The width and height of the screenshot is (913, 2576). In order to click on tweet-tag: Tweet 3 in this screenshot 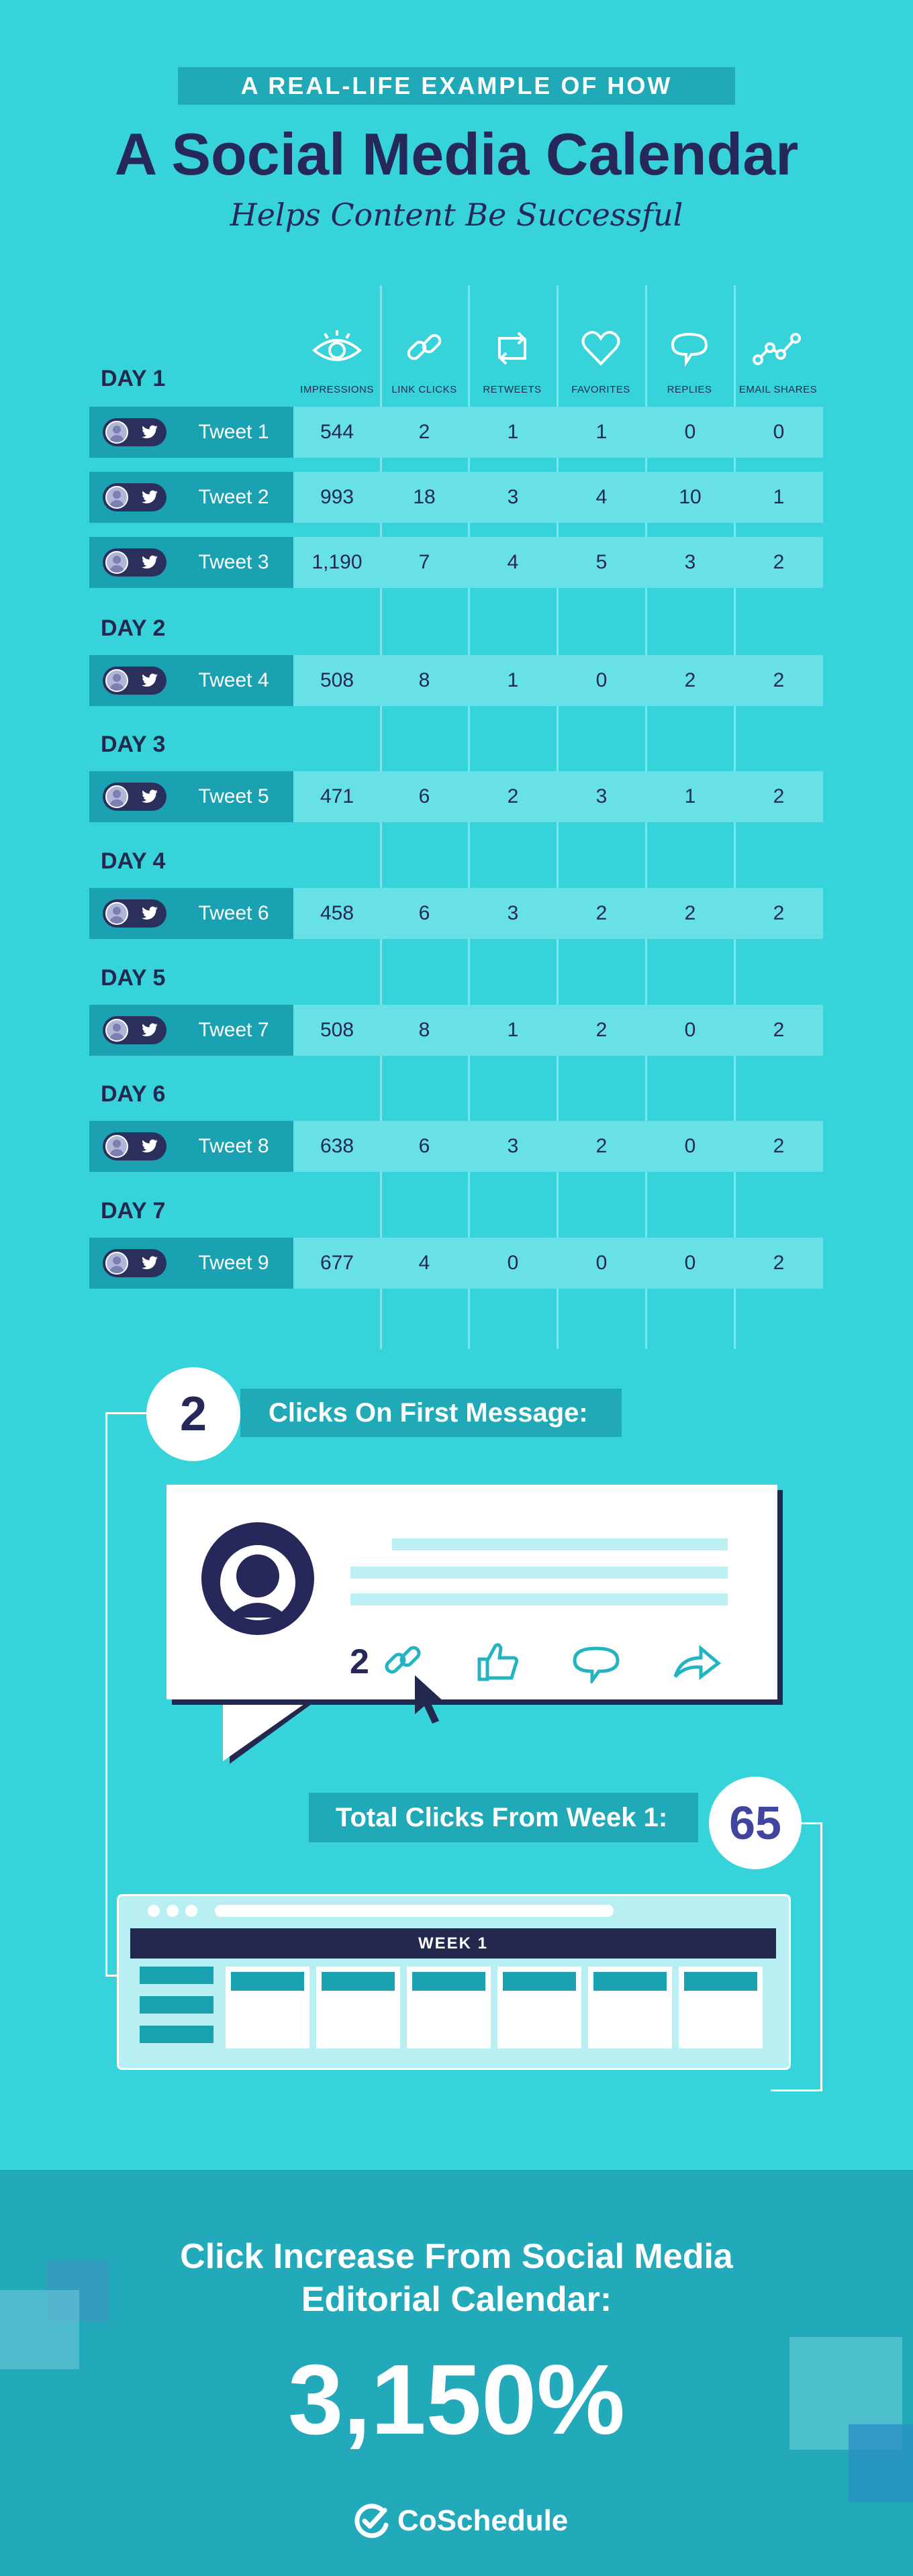, I will do `click(191, 562)`.